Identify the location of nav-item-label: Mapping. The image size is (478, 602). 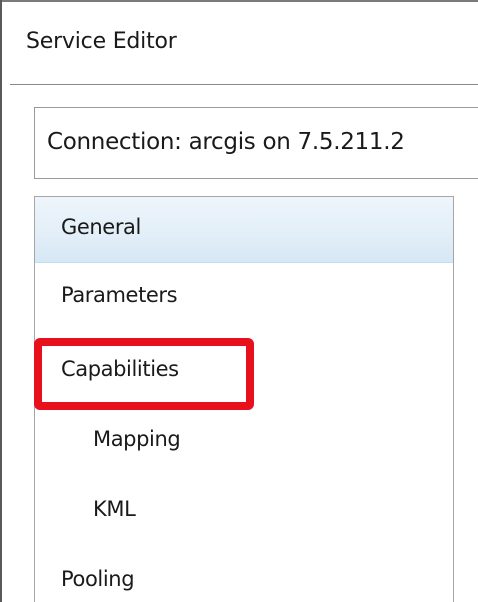
(137, 439).